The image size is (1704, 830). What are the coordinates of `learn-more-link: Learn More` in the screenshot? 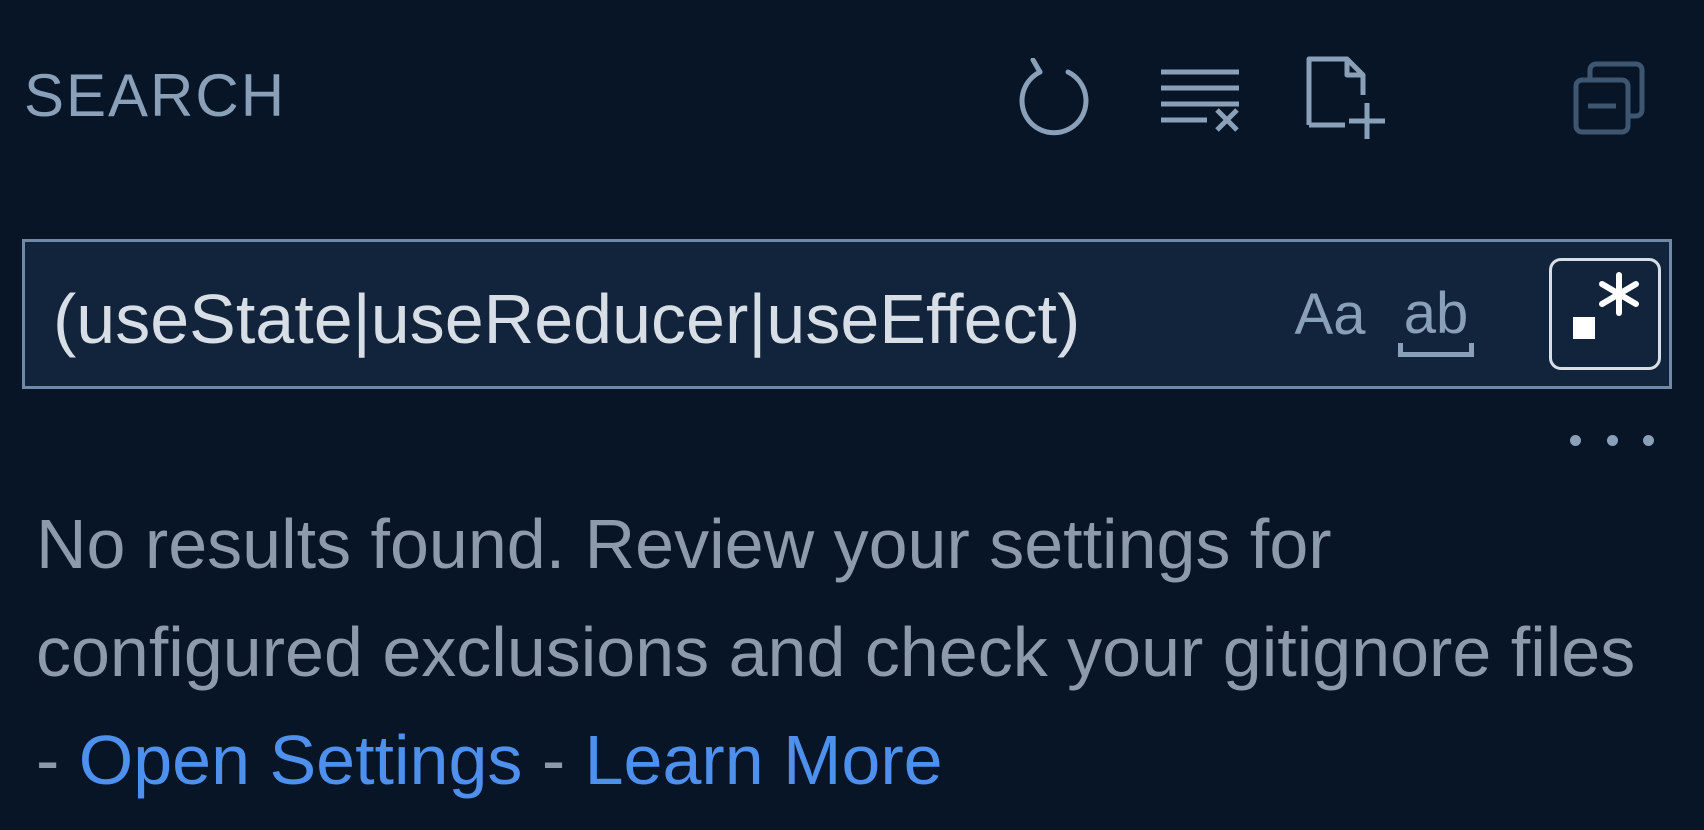 It's located at (764, 760).